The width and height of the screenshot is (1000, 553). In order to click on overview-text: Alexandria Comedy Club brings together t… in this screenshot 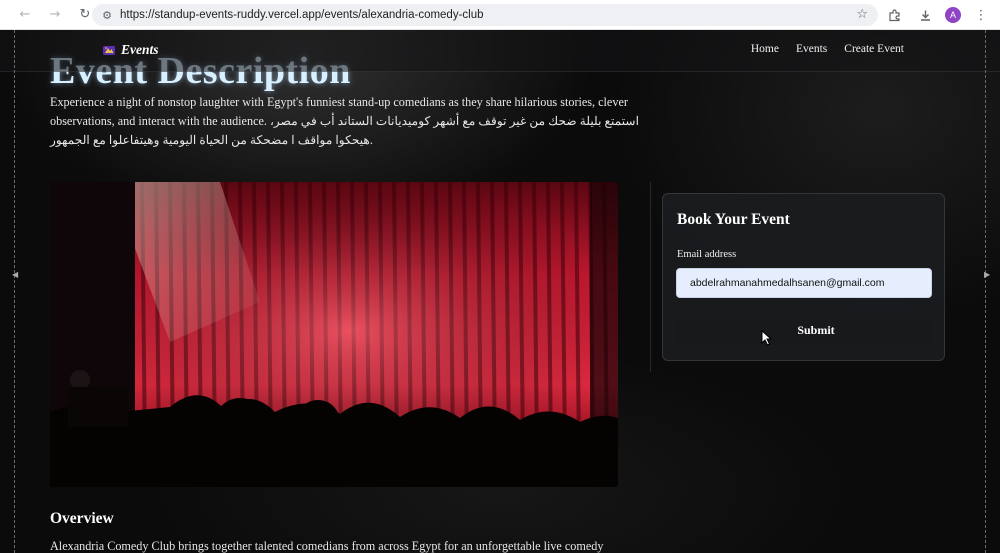, I will do `click(327, 546)`.